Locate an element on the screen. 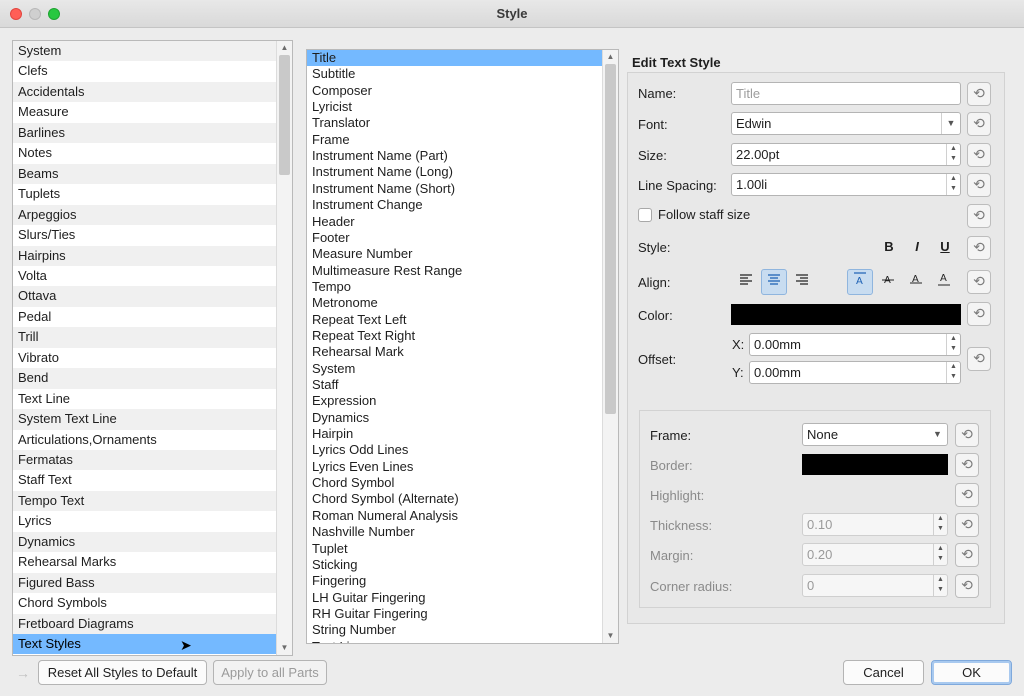 The height and width of the screenshot is (696, 1024). align-right-icon is located at coordinates (802, 282).